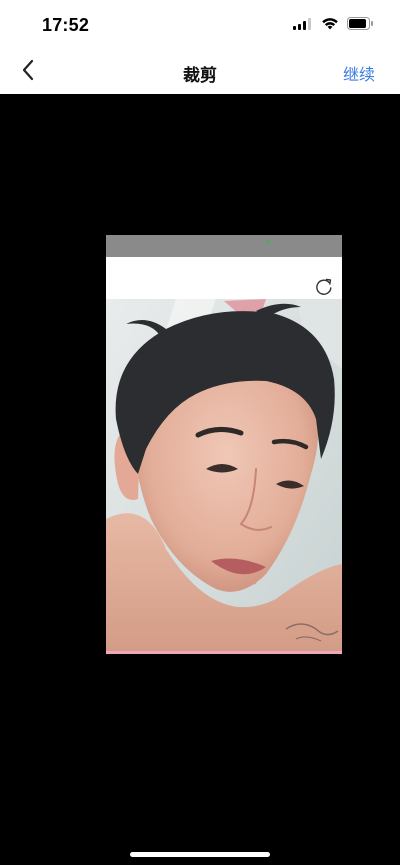  What do you see at coordinates (200, 25) in the screenshot?
I see `status-bar: 17:52` at bounding box center [200, 25].